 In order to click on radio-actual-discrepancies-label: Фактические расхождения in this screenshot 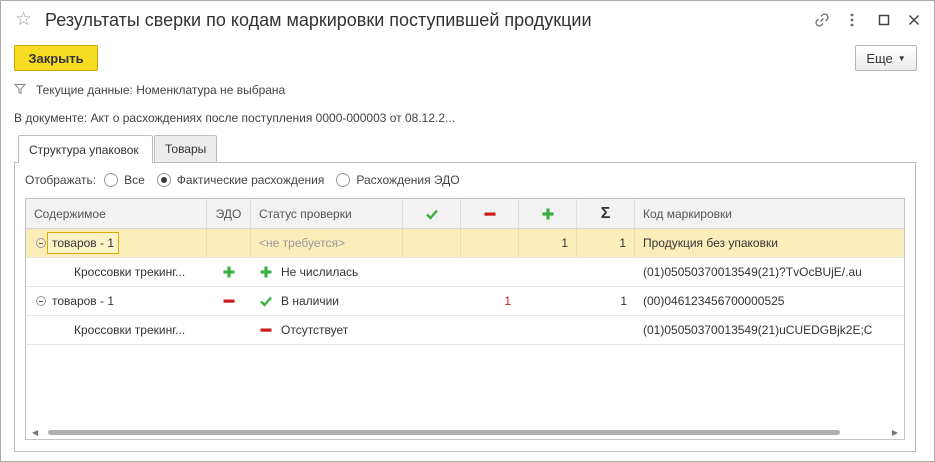, I will do `click(250, 180)`.